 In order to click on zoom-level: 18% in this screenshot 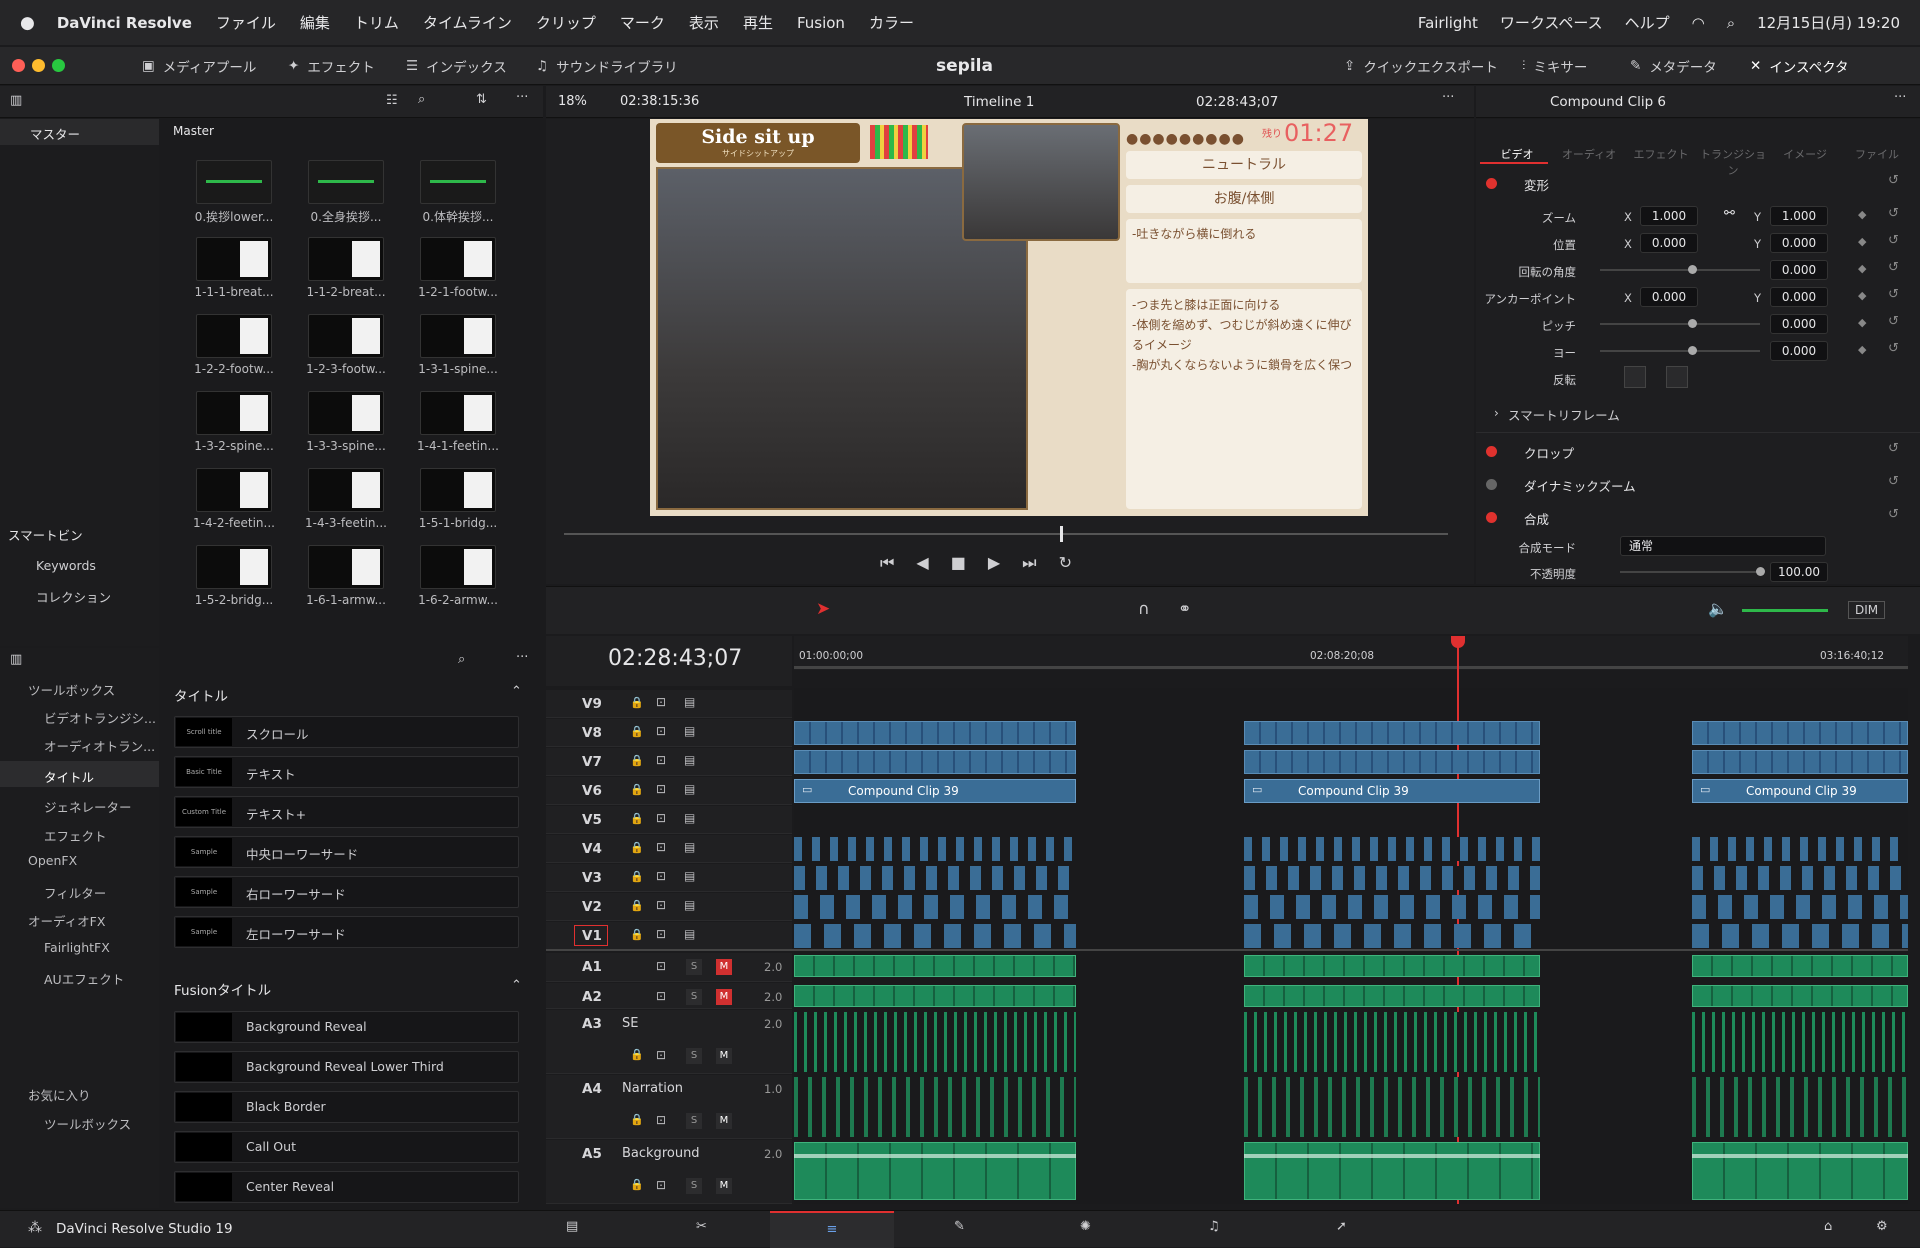, I will do `click(572, 101)`.